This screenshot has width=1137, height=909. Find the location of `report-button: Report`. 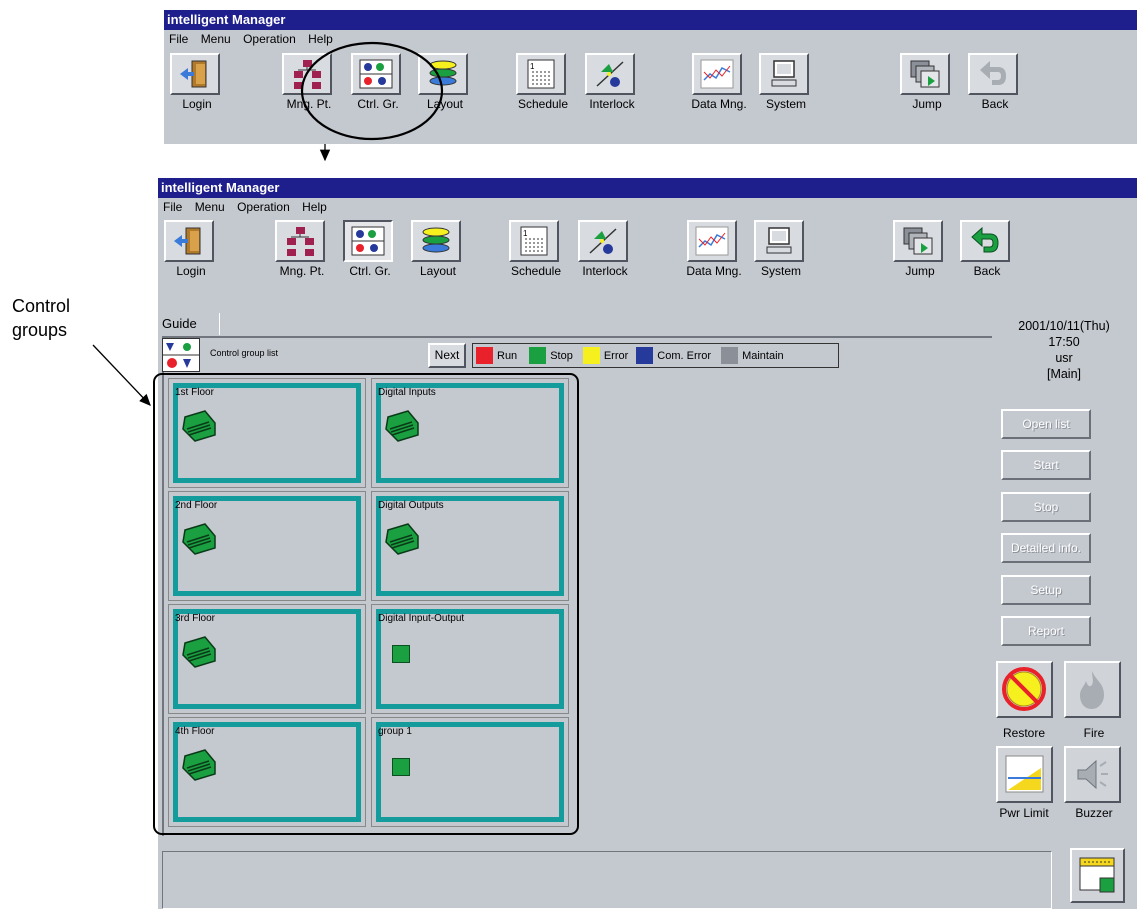

report-button: Report is located at coordinates (1046, 631).